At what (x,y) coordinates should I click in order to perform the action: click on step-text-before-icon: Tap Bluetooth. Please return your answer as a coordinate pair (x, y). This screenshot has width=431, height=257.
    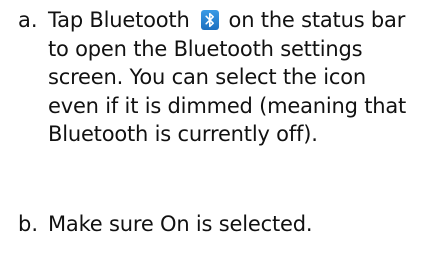
    Looking at the image, I should click on (119, 20).